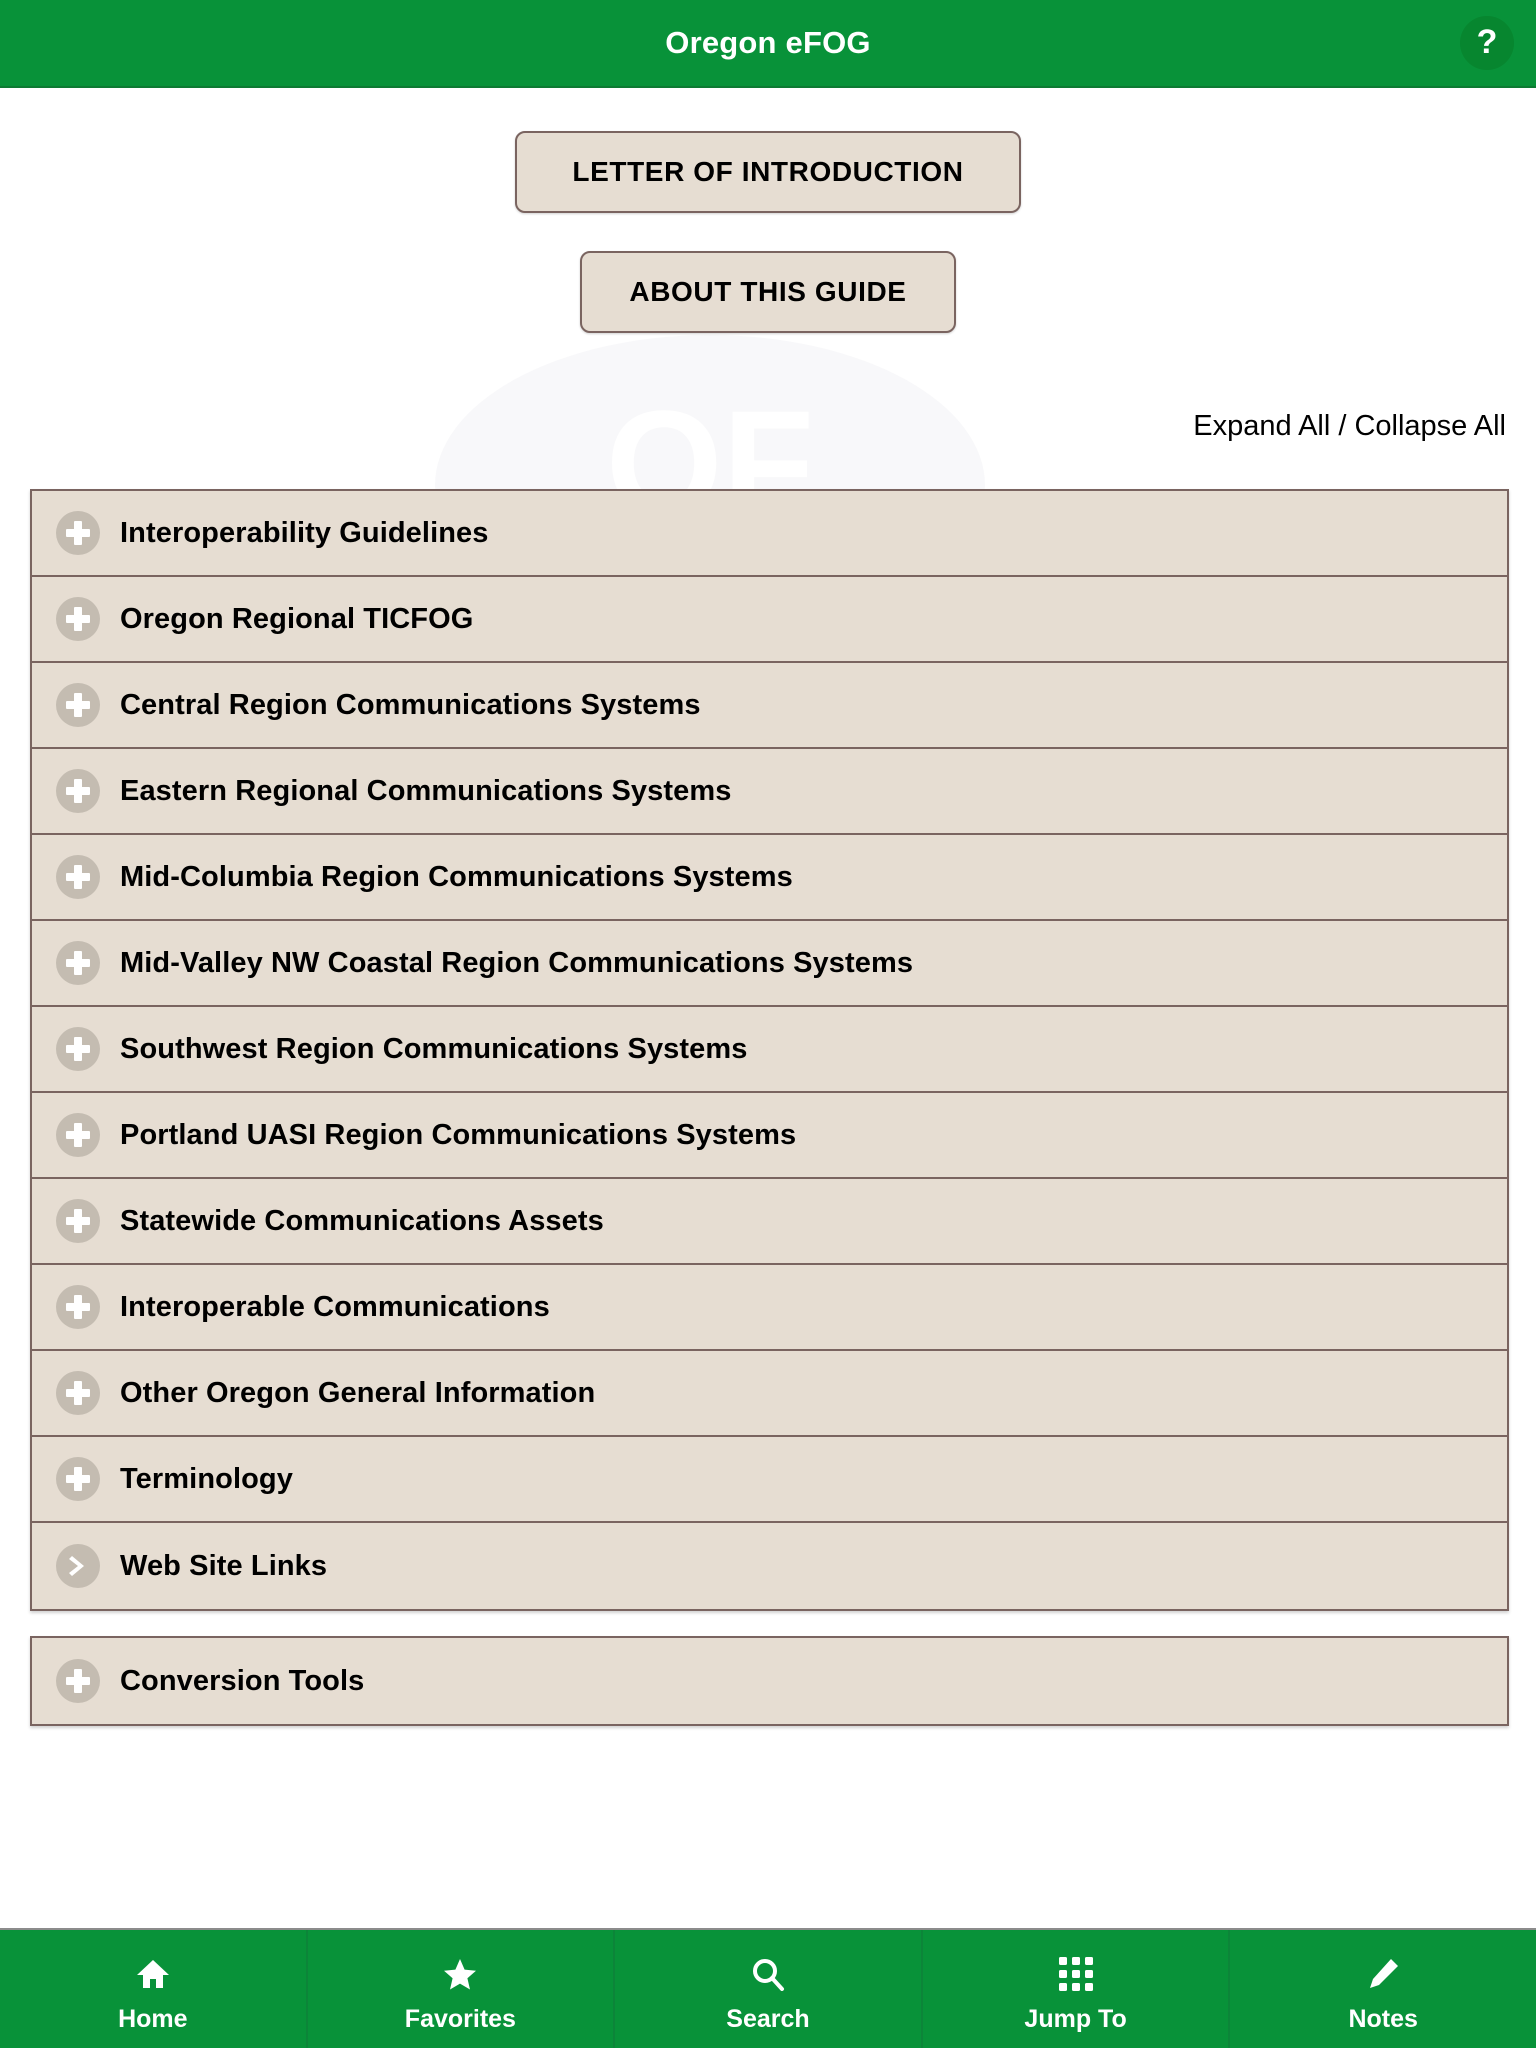  I want to click on tab-jump-to: Jump To, so click(1077, 1989).